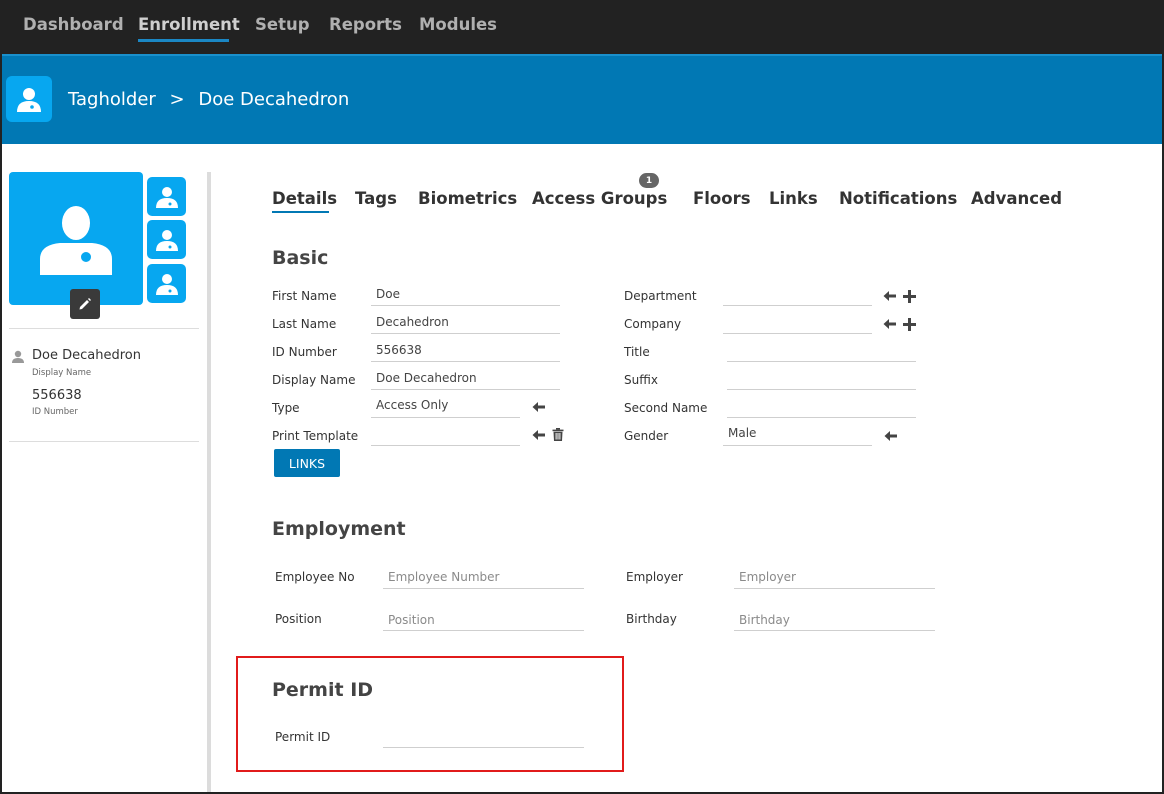 The width and height of the screenshot is (1164, 794). Describe the element at coordinates (430, 714) in the screenshot. I see `highlight-box` at that location.